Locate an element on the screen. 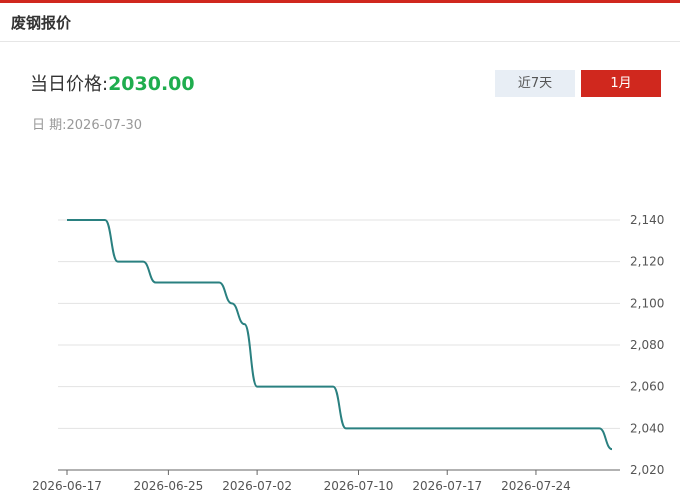 This screenshot has width=680, height=491. y-axis-ticks: 2,020 2,040 2,060 2,080 2,100 2,120 2,140 is located at coordinates (647, 345).